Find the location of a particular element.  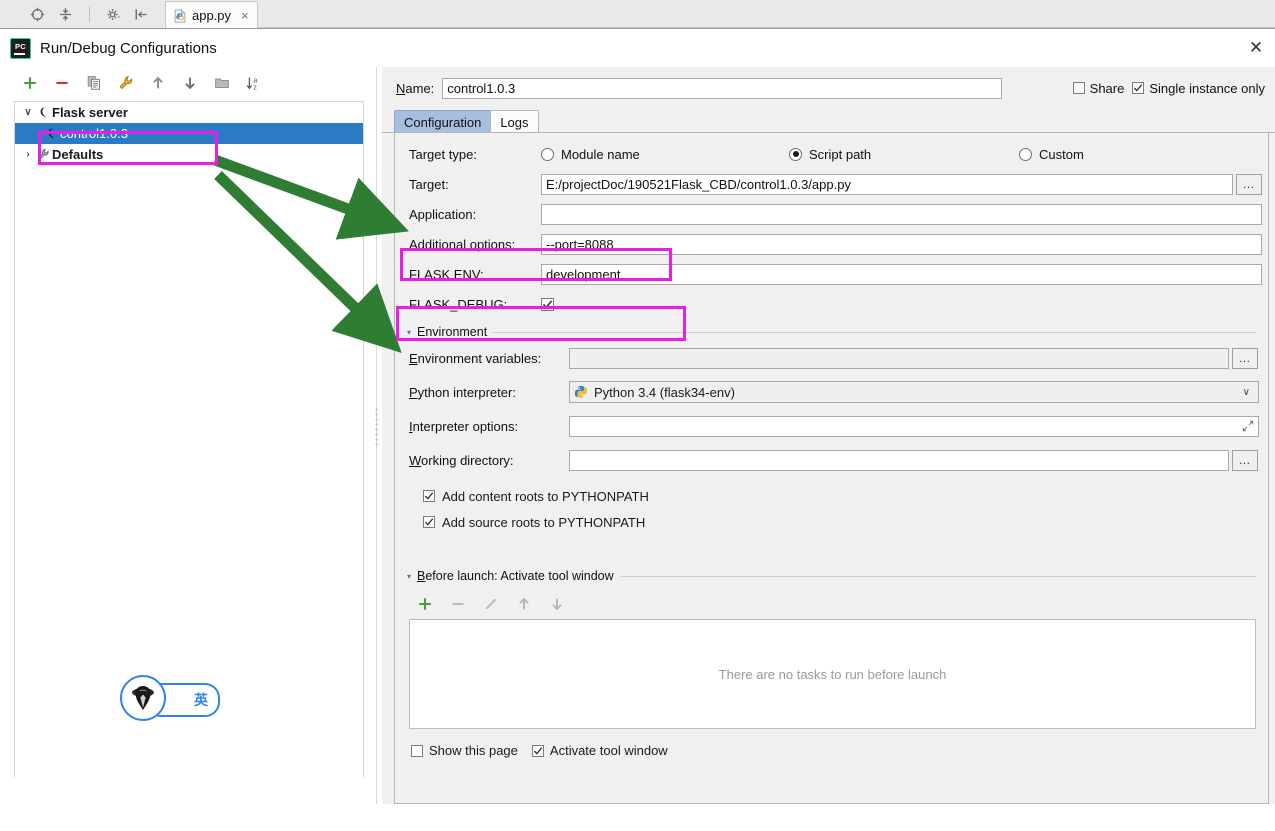

create-folder-button is located at coordinates (222, 83).